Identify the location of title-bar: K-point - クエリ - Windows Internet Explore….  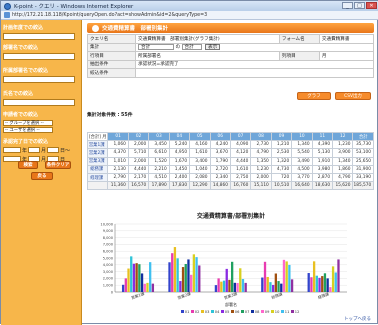
(189, 6).